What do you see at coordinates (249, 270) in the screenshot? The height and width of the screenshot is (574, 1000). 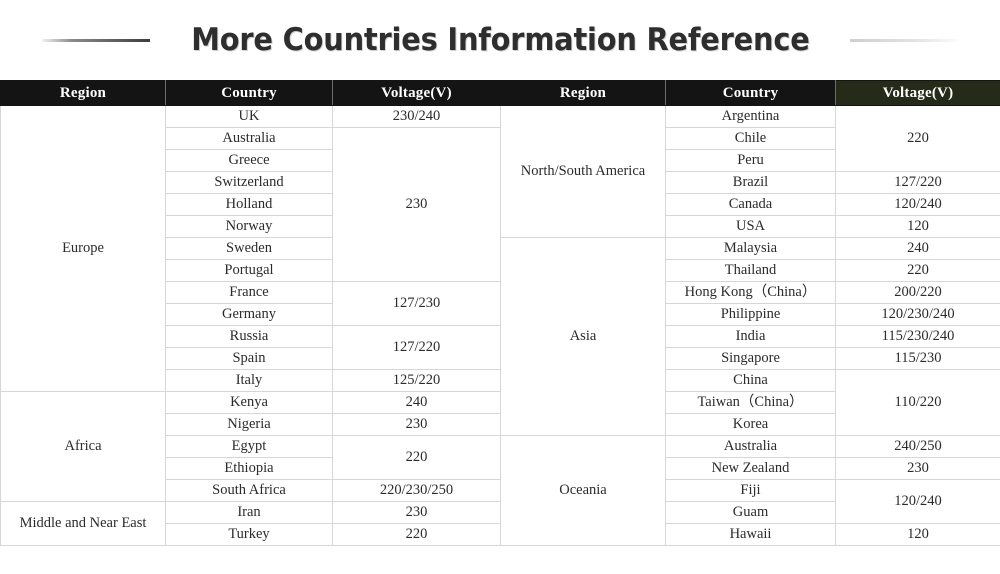 I see `country-cell: Portugal` at bounding box center [249, 270].